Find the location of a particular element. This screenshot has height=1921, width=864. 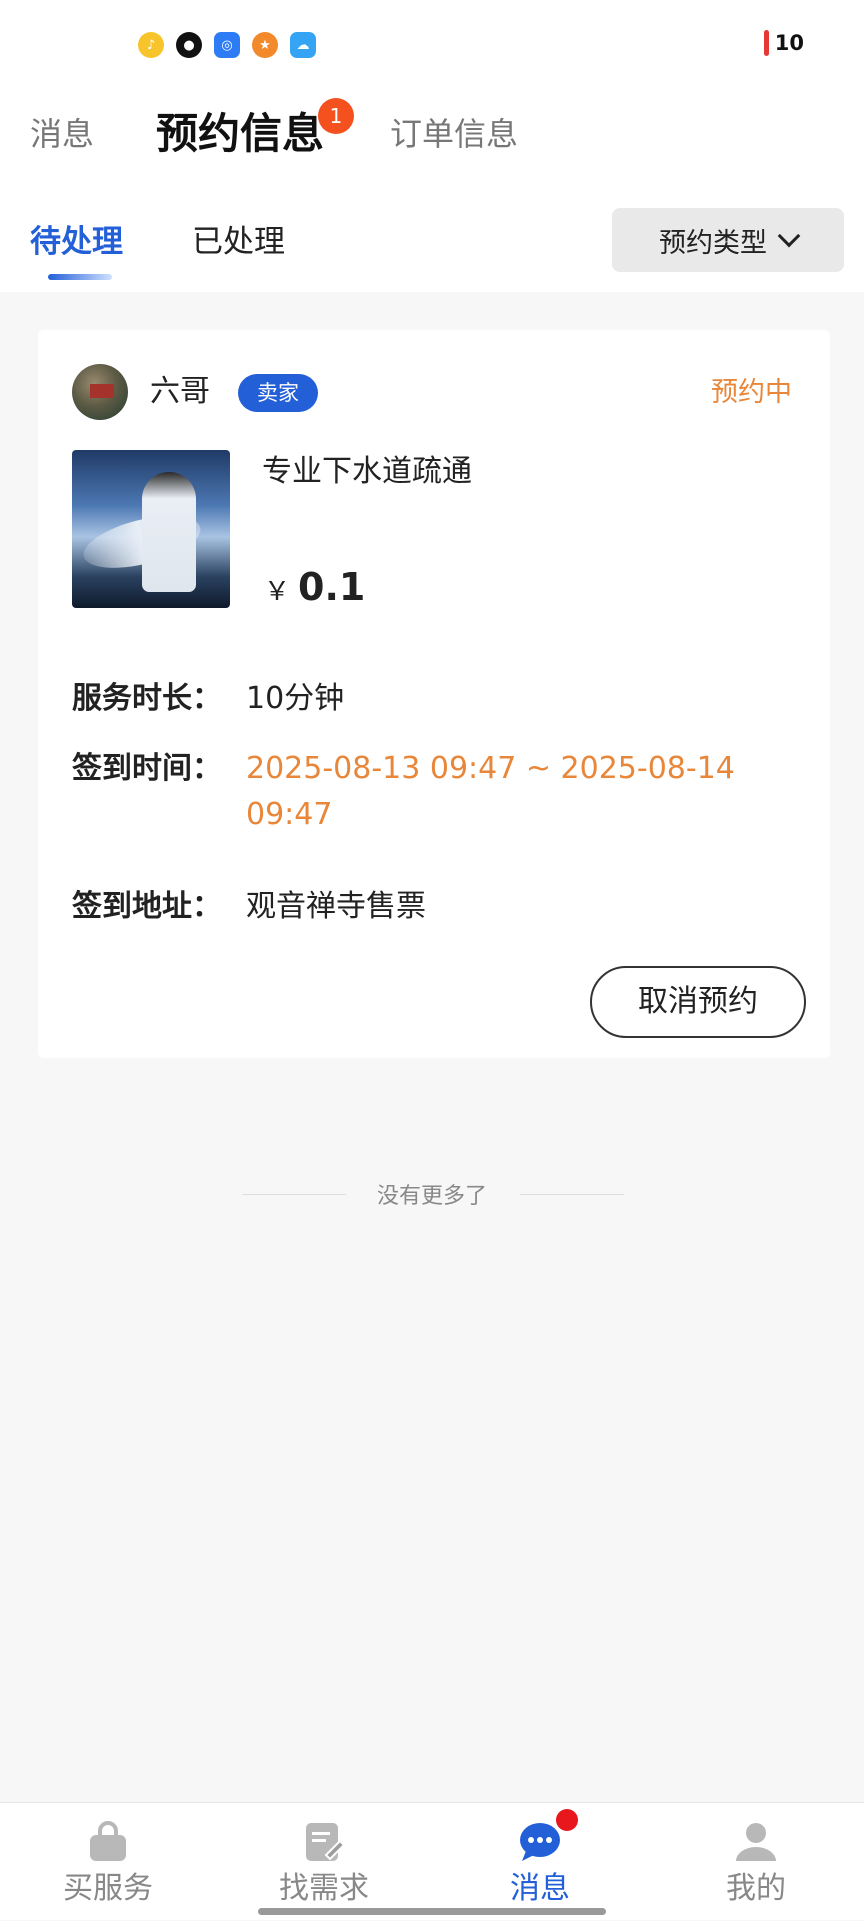

battery-icon is located at coordinates (766, 43).